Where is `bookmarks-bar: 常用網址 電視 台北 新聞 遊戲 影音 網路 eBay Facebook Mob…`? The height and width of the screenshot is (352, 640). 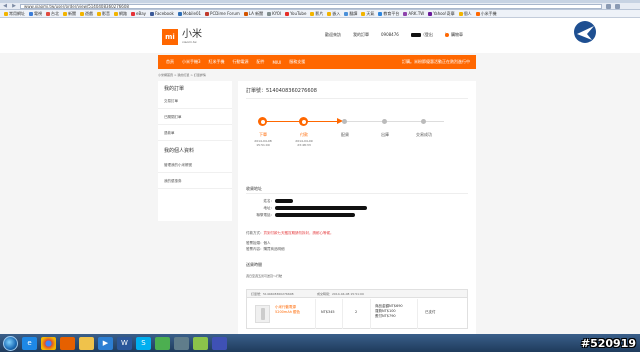 bookmarks-bar: 常用網址 電視 台北 新聞 遊戲 影音 網路 eBay Facebook Mob… is located at coordinates (320, 14).